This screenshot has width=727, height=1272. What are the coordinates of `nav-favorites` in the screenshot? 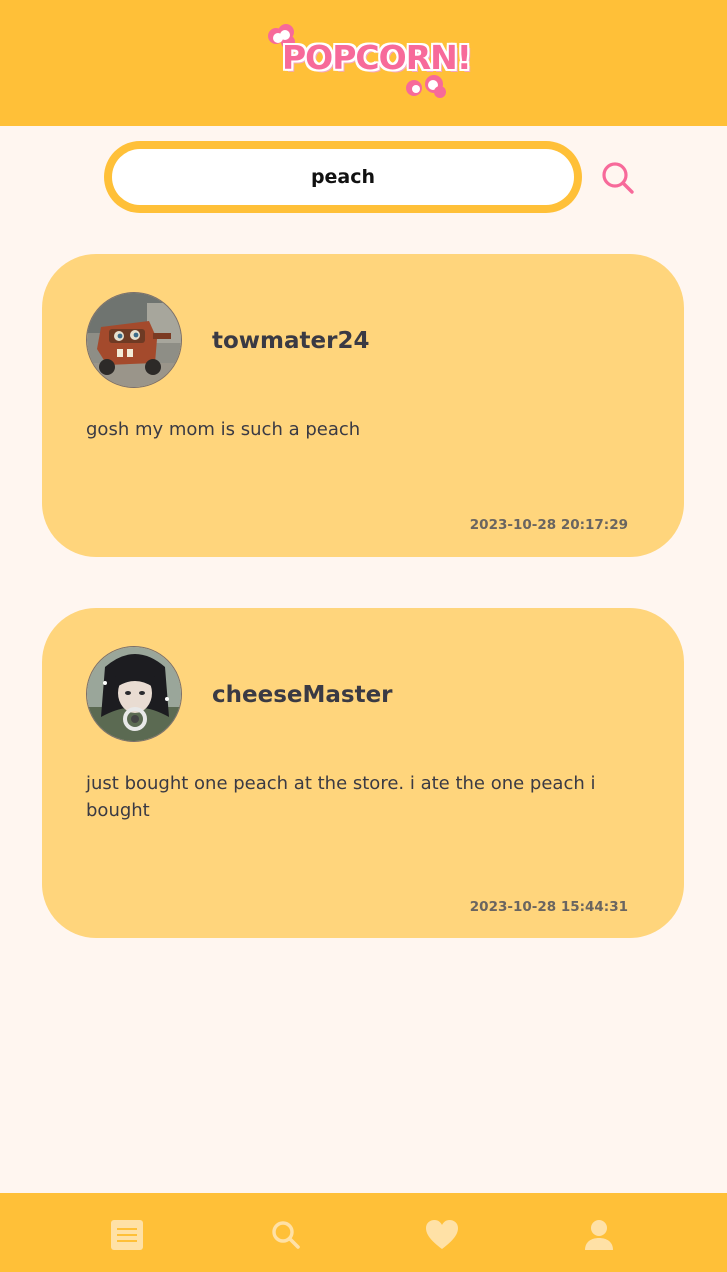 It's located at (442, 1235).